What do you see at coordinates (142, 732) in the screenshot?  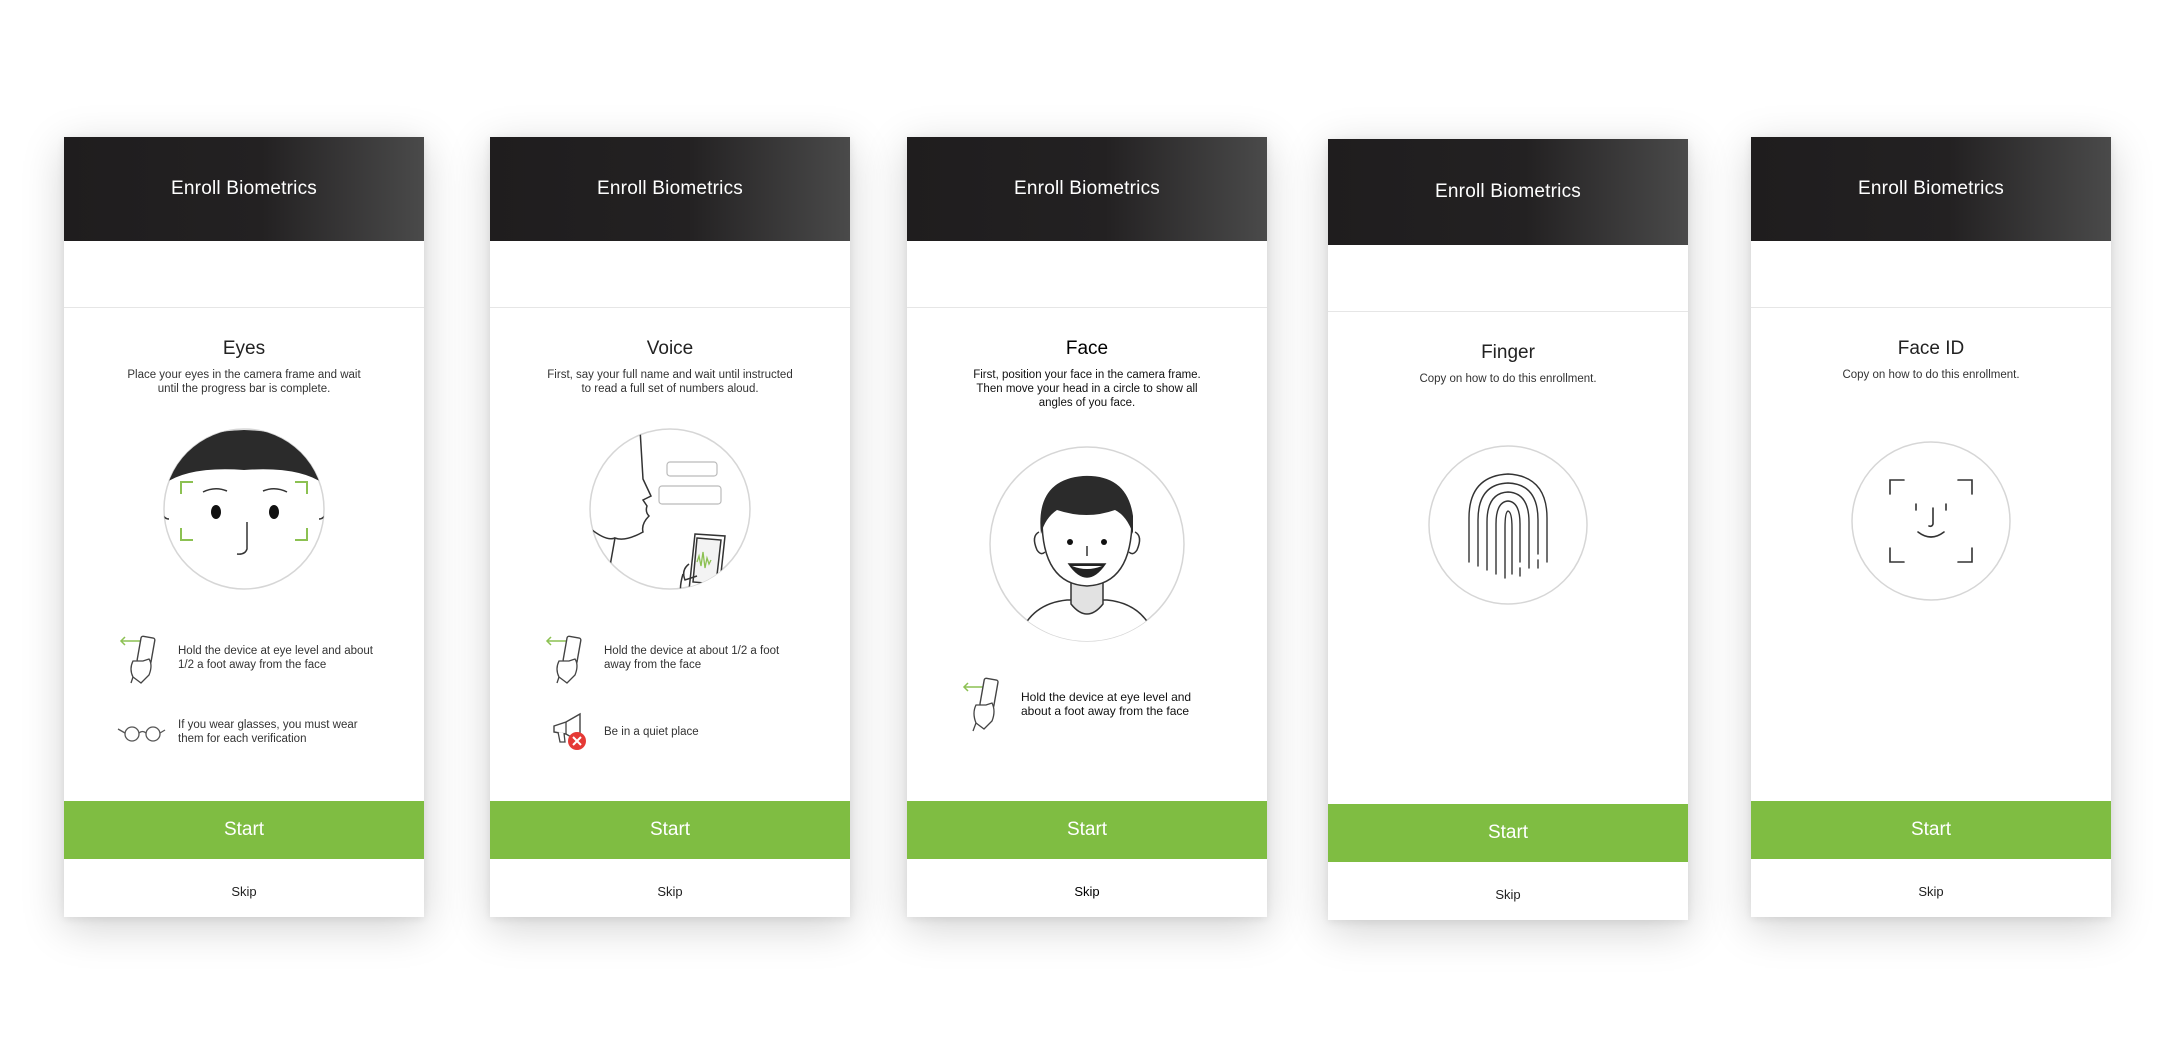 I see `glasses-icon` at bounding box center [142, 732].